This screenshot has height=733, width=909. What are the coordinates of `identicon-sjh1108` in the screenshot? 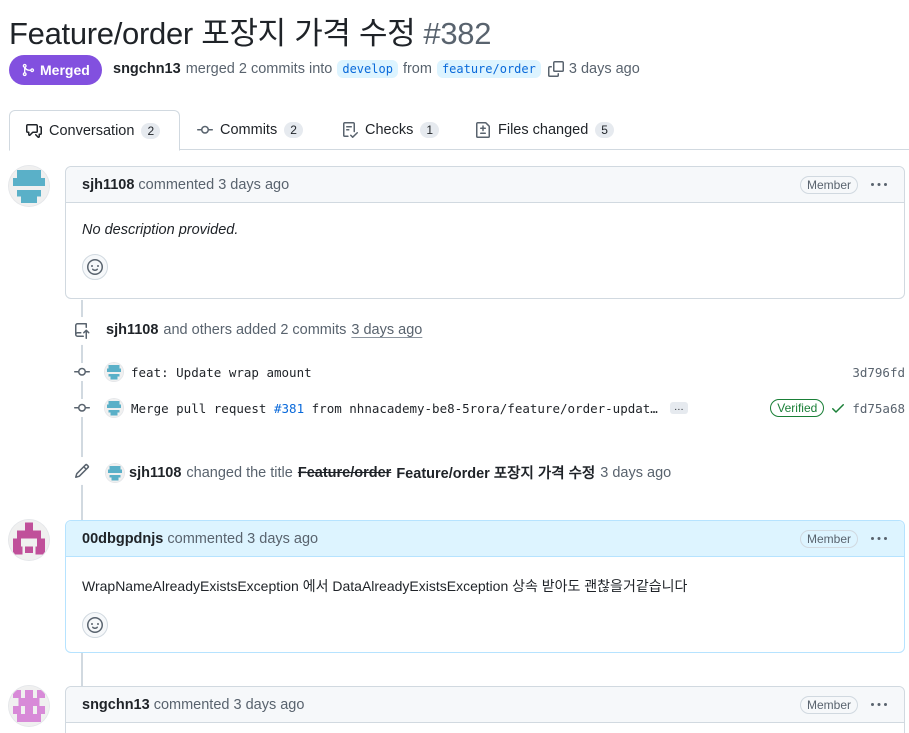 It's located at (29, 186).